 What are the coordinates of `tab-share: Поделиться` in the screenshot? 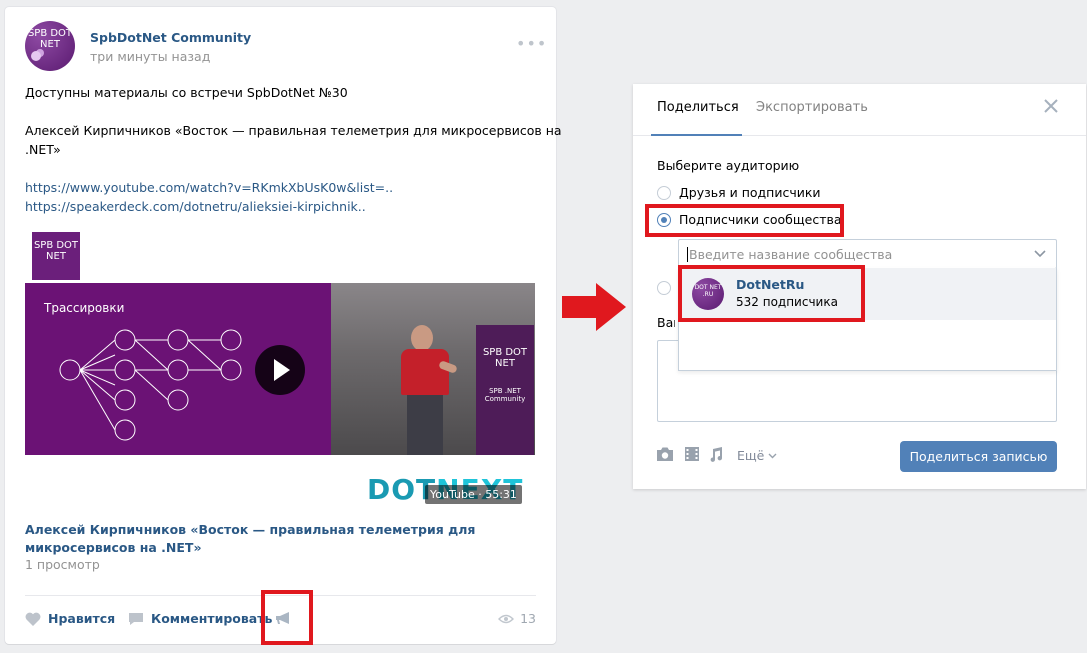 It's located at (698, 107).